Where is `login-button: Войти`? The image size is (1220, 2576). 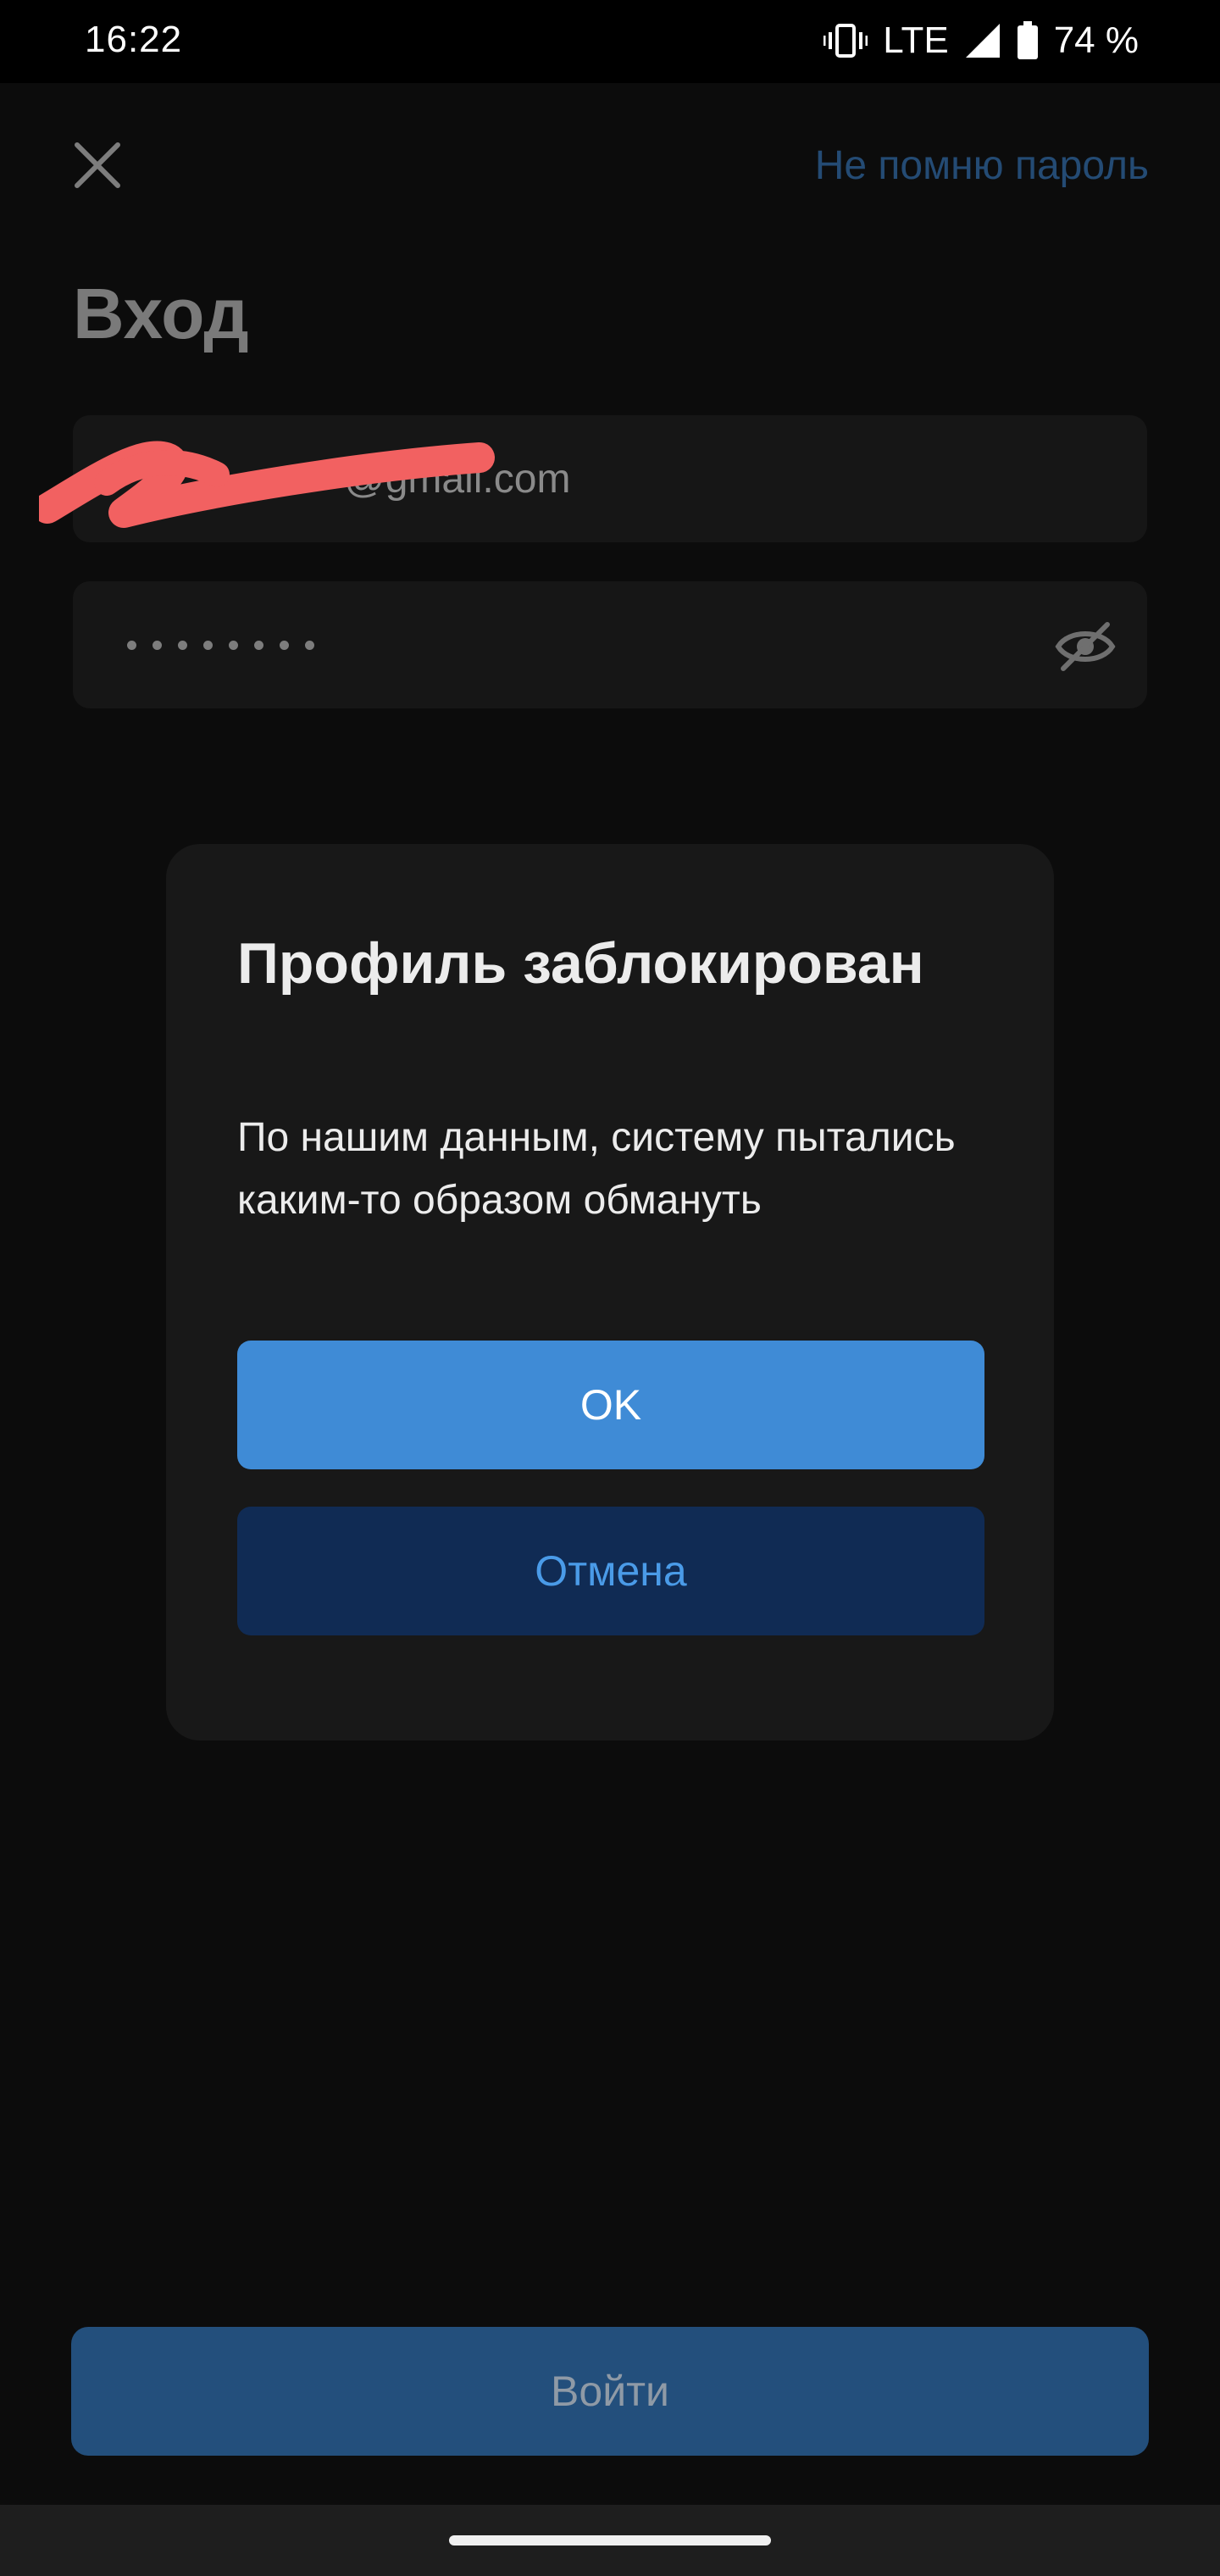 login-button: Войти is located at coordinates (610, 2391).